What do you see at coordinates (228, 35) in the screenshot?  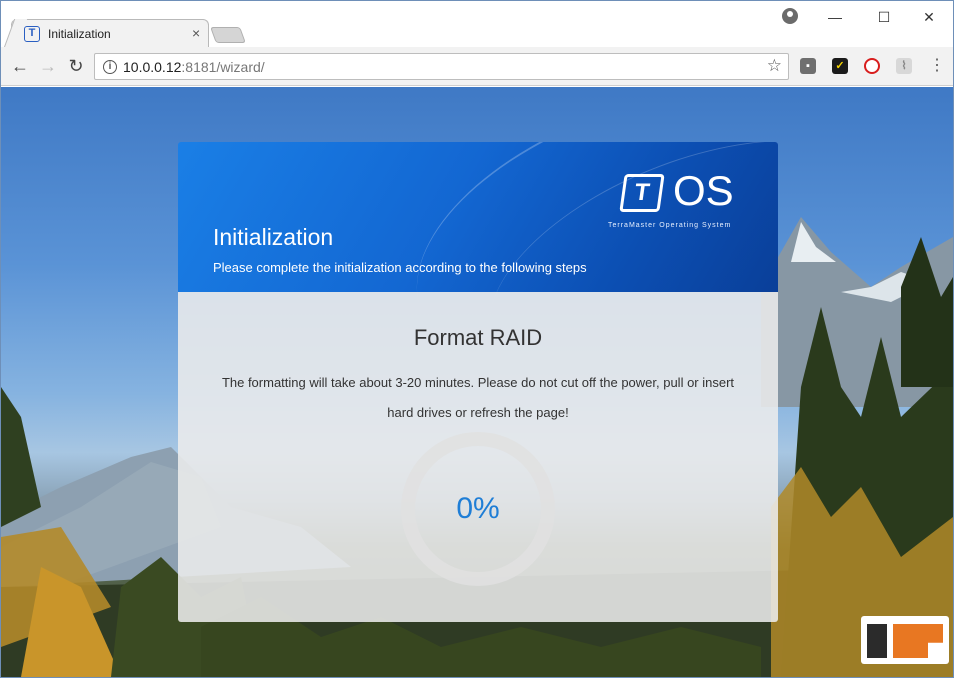 I see `new-tab-button` at bounding box center [228, 35].